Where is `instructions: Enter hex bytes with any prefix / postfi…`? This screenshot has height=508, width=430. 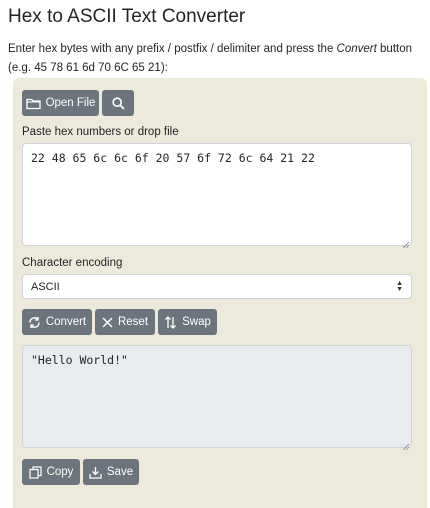
instructions: Enter hex bytes with any prefix / postfi… is located at coordinates (218, 59).